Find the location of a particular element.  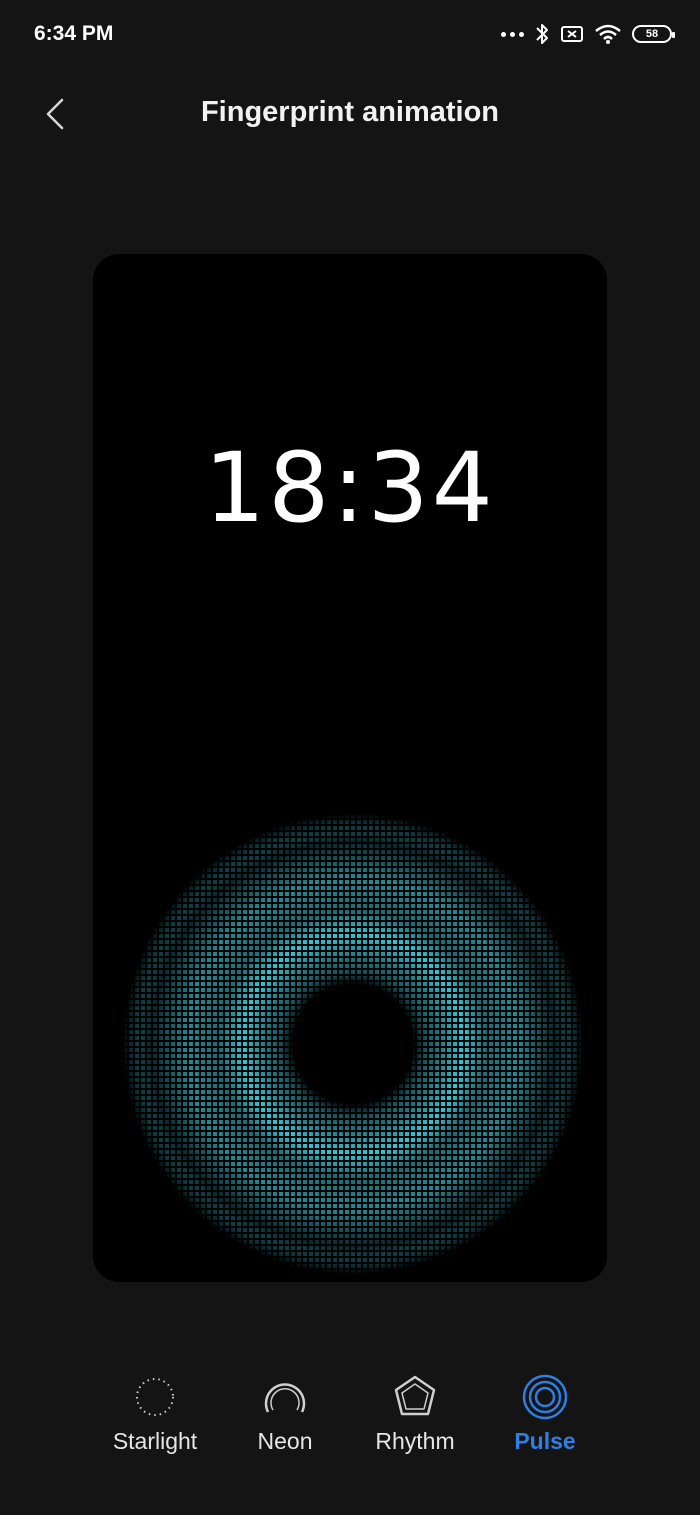

starlight-icon is located at coordinates (155, 1397).